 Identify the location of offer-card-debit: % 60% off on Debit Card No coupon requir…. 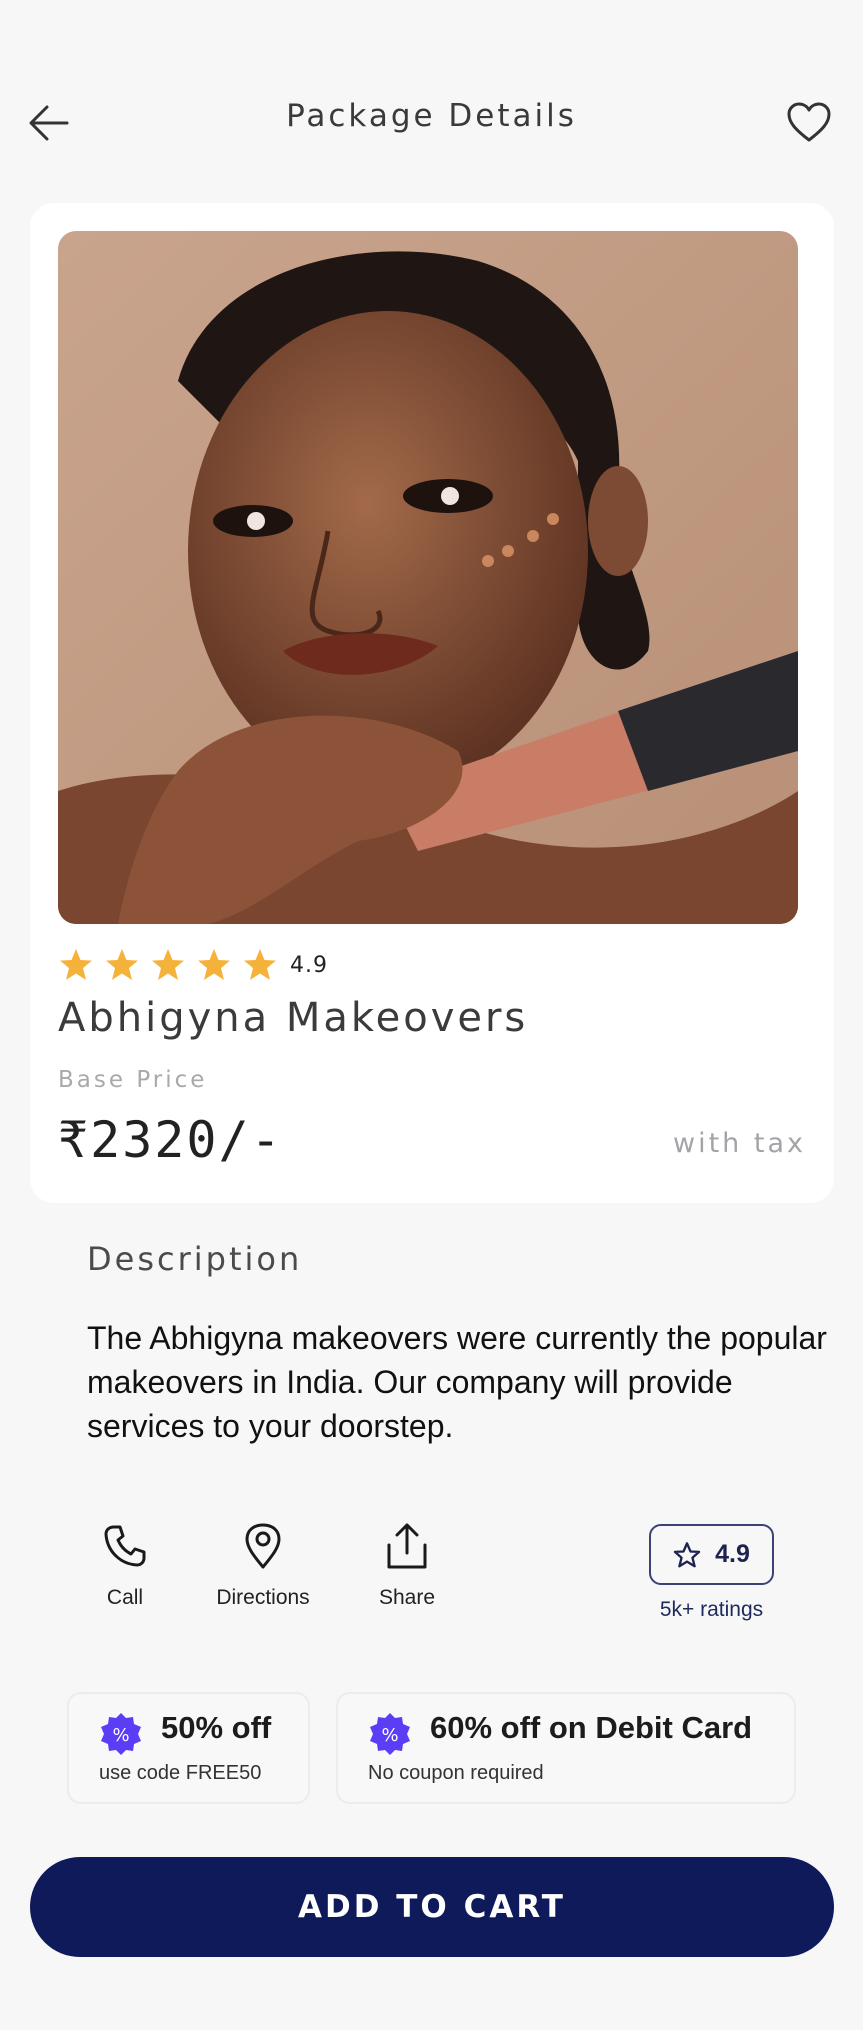
(566, 1748).